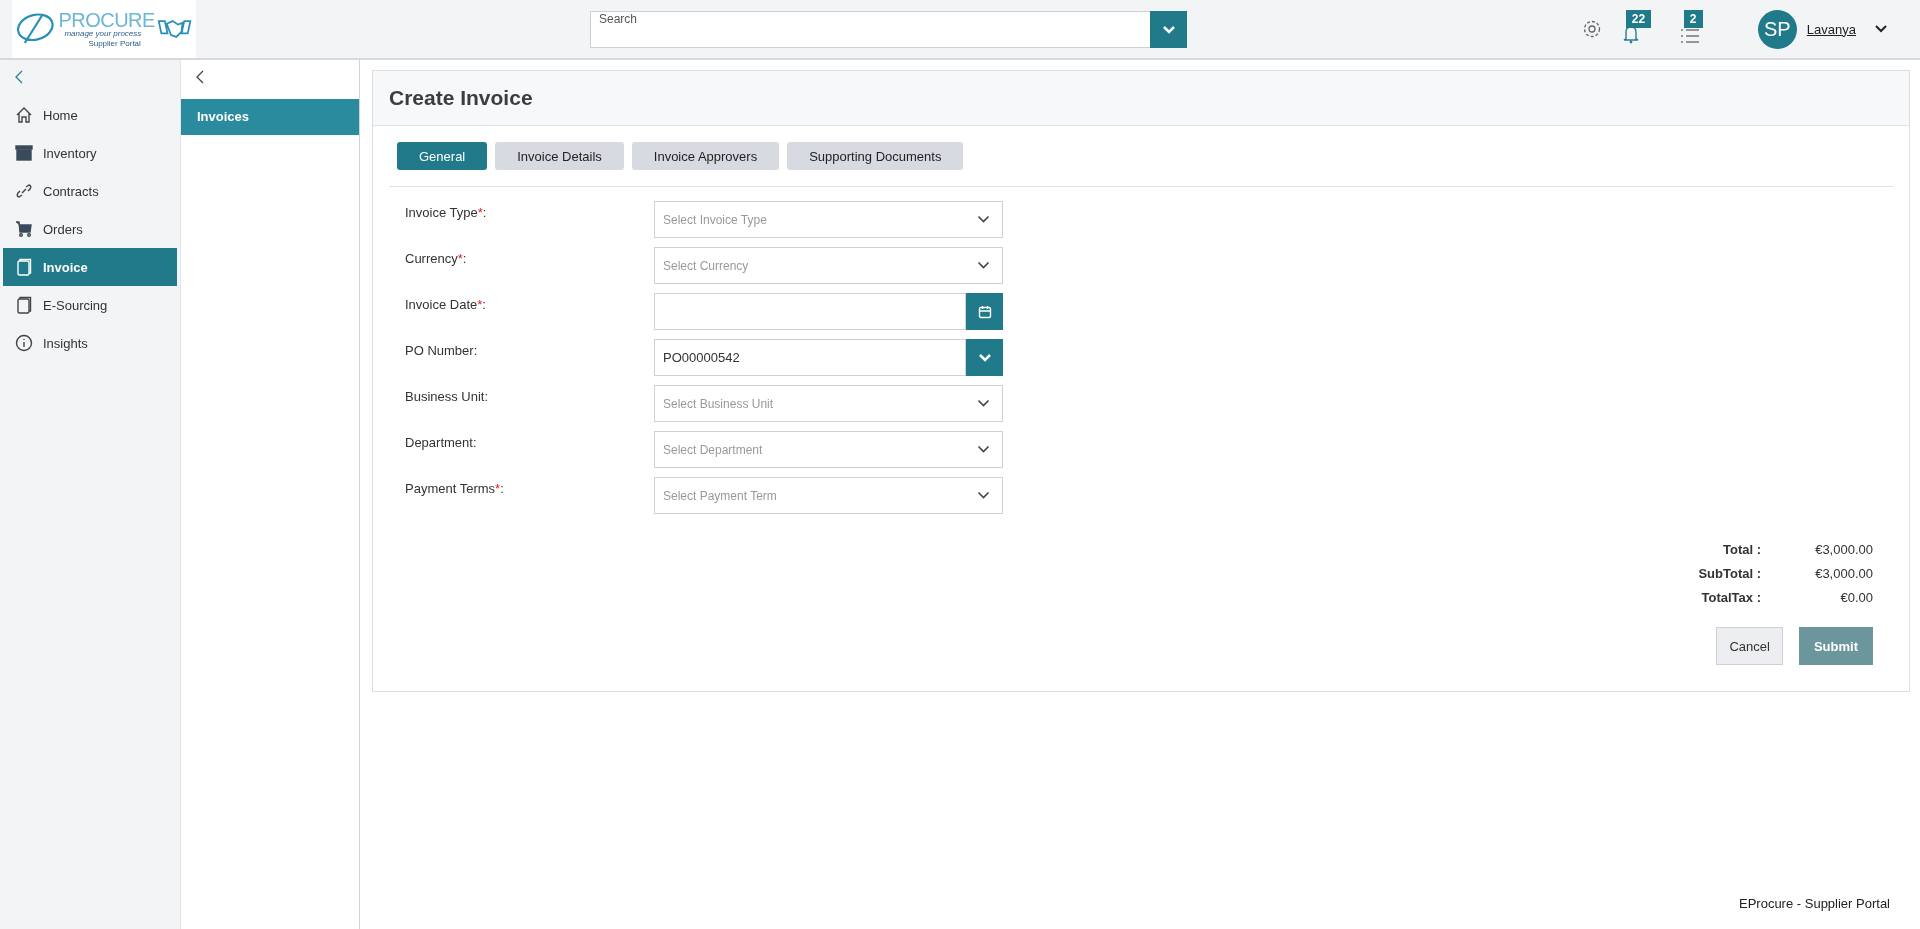 This screenshot has height=929, width=1920. Describe the element at coordinates (1731, 597) in the screenshot. I see `total-label: TotalTax :` at that location.